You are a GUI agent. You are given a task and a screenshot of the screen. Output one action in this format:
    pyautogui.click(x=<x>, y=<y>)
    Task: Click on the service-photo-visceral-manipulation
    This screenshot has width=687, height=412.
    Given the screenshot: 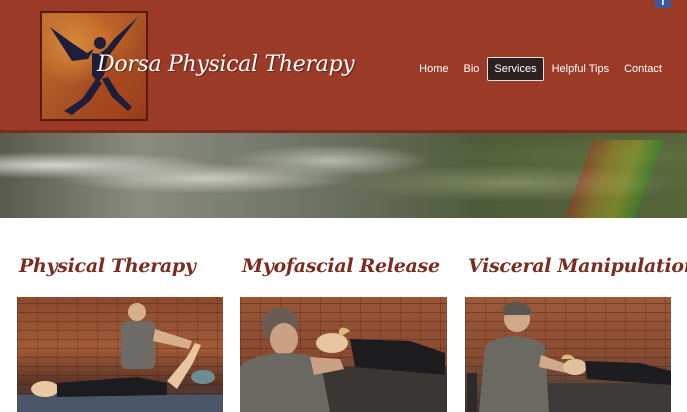 What is the action you would take?
    pyautogui.click(x=568, y=354)
    